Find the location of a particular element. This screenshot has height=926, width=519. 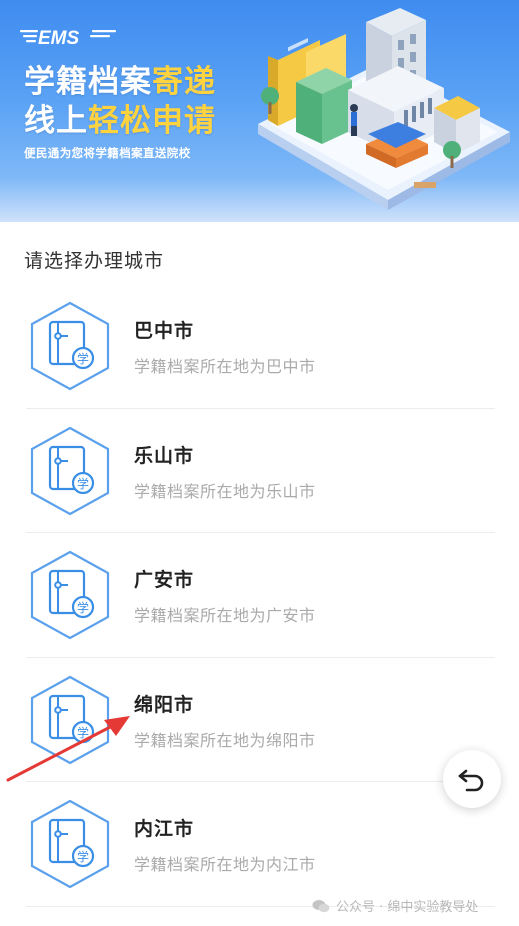

banner-title-line2: 线上轻松申请 is located at coordinates (120, 121).